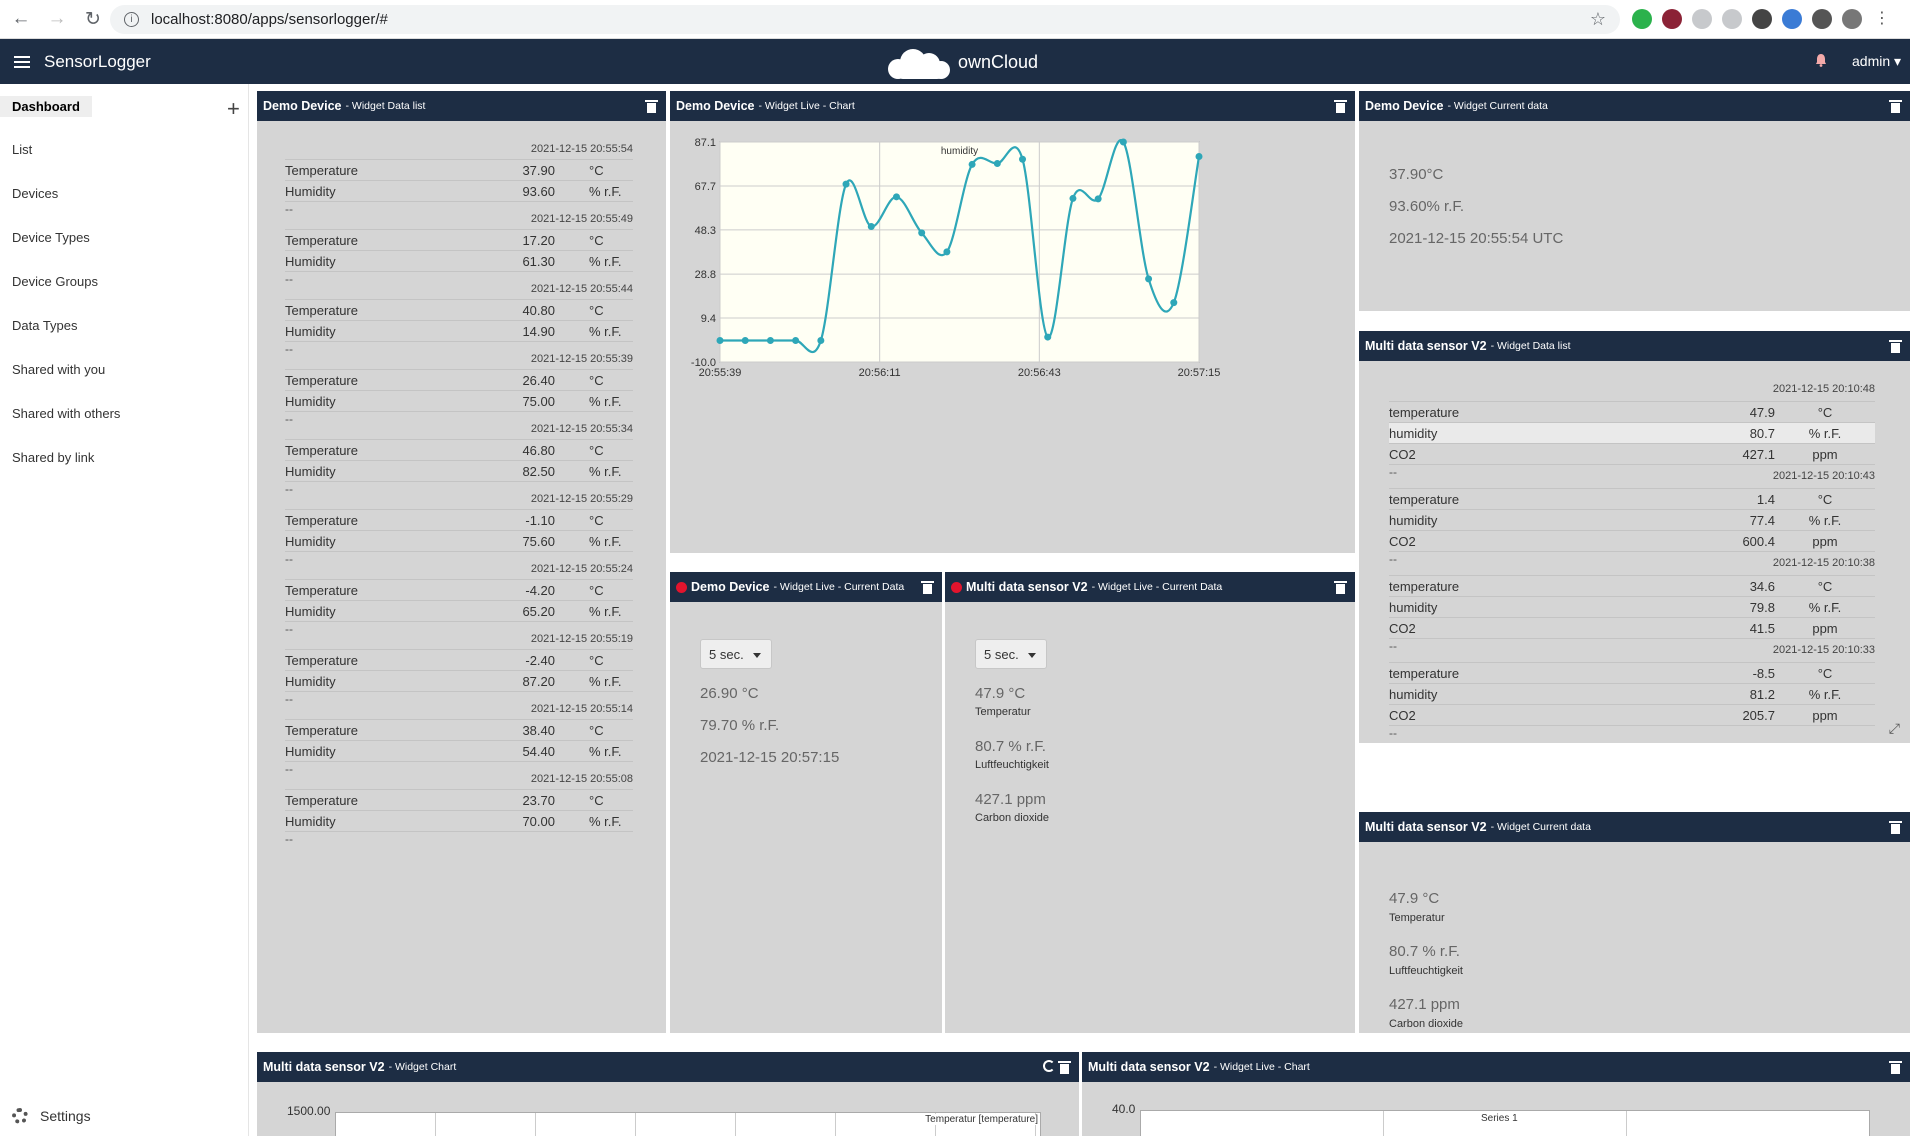 This screenshot has height=1136, width=1910. Describe the element at coordinates (538, 450) in the screenshot. I see `row-value: 46.80` at that location.